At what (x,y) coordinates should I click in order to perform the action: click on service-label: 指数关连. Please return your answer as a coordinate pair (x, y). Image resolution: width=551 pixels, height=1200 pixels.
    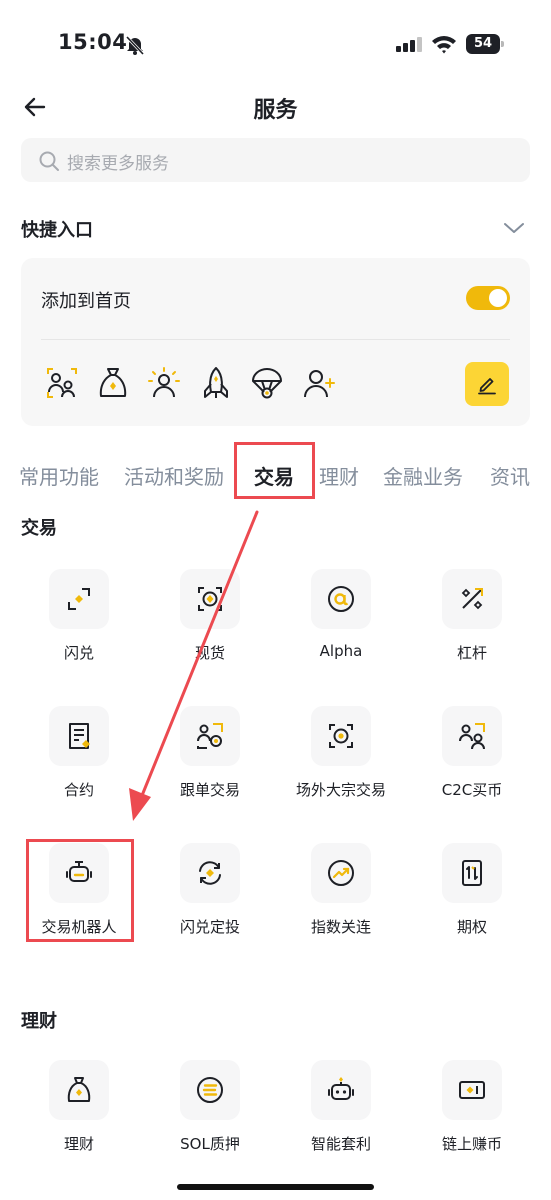
    Looking at the image, I should click on (340, 927).